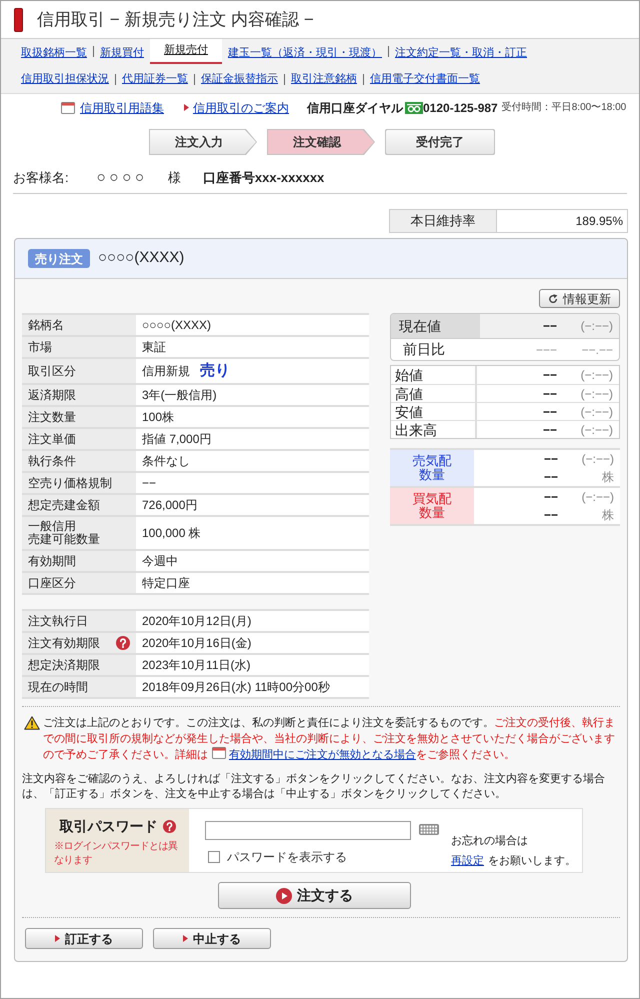 The height and width of the screenshot is (999, 640). What do you see at coordinates (58, 621) in the screenshot?
I see `field-label: 注文執行日` at bounding box center [58, 621].